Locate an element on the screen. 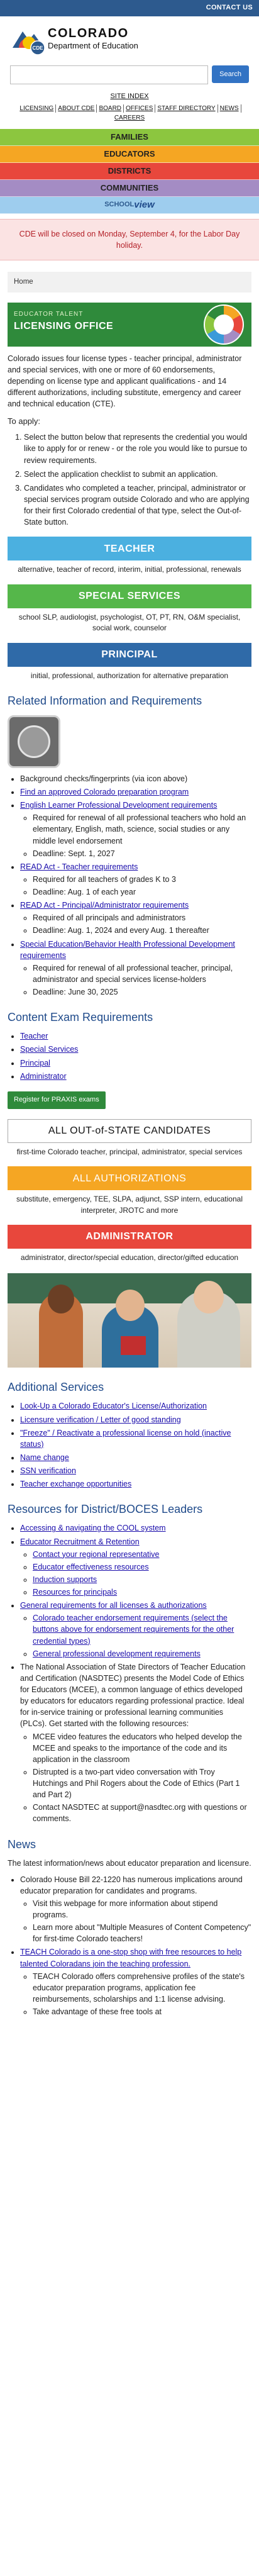 The height and width of the screenshot is (2576, 259). additional-heading: Additional Services is located at coordinates (56, 1387).